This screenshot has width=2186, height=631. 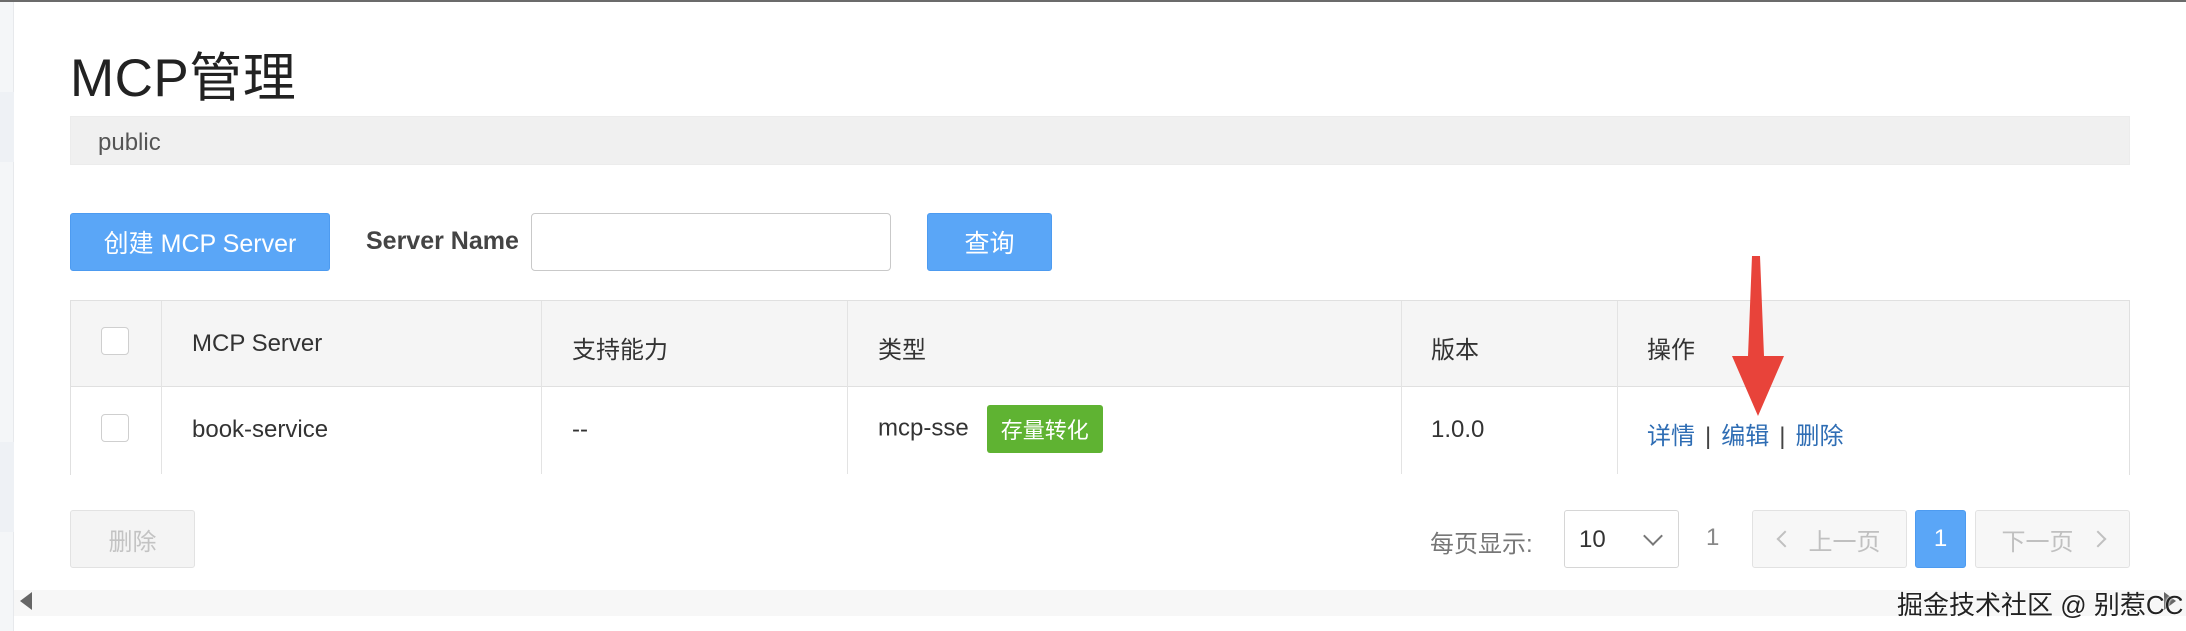 I want to click on prev-page-button: 上一页, so click(x=1829, y=539).